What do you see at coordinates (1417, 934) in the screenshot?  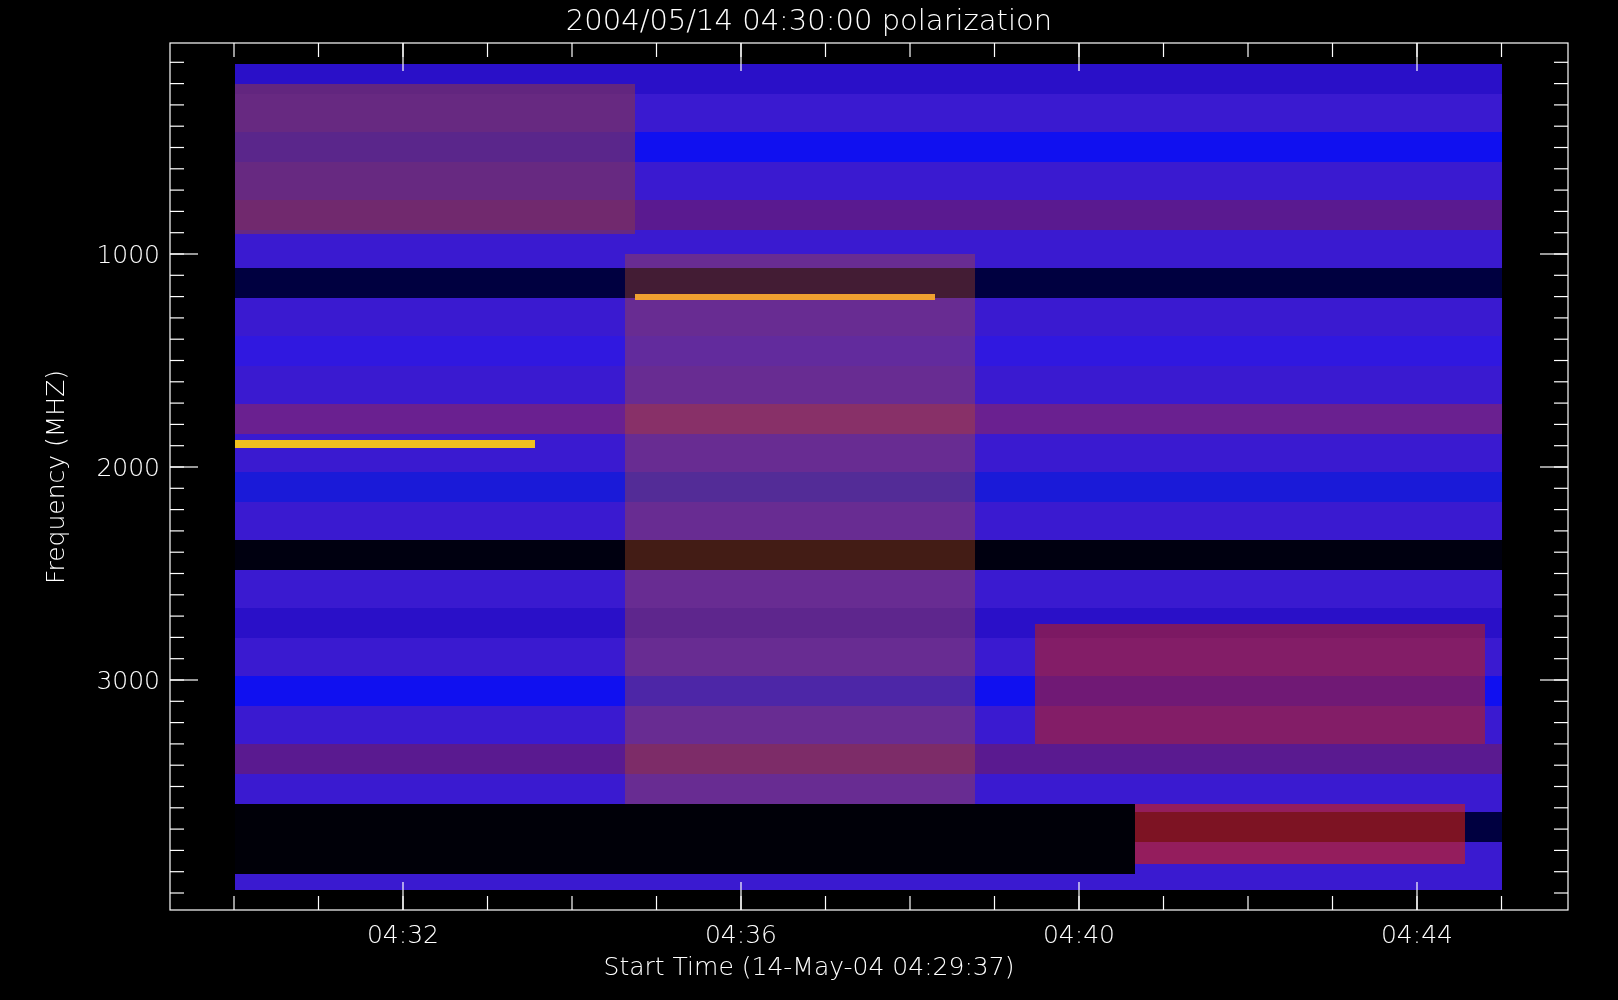 I see `tick-label: 04:44` at bounding box center [1417, 934].